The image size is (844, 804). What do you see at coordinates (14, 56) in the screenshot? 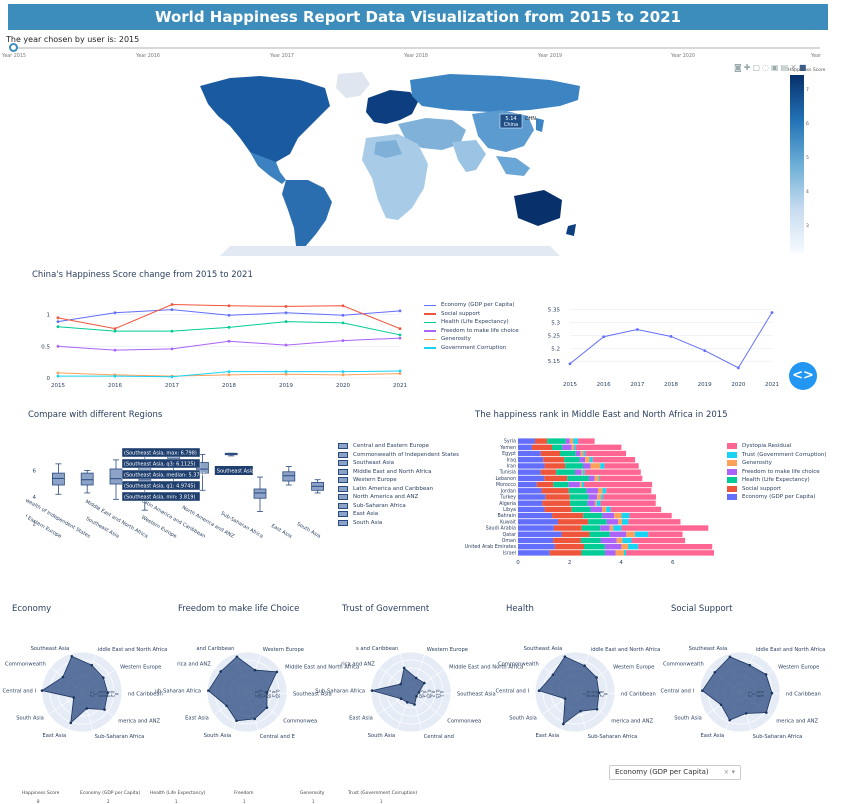
I see `slider-mark: Year 2015` at bounding box center [14, 56].